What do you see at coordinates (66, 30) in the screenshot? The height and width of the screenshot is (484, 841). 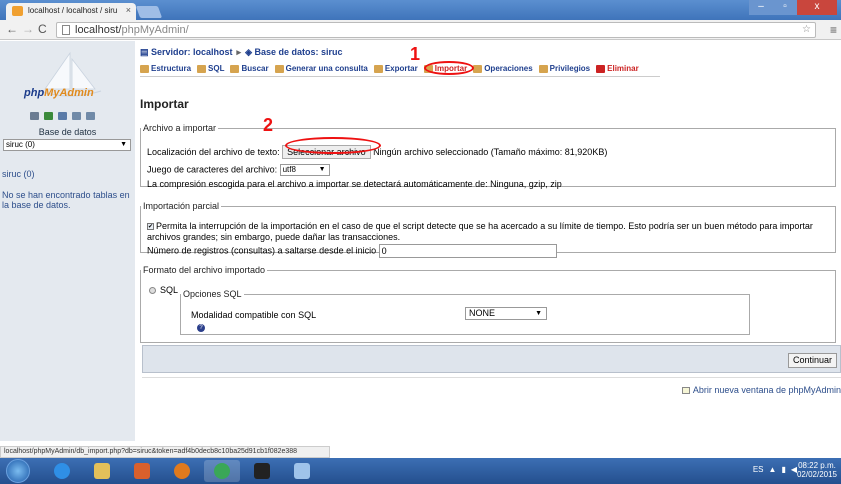 I see `page-icon` at bounding box center [66, 30].